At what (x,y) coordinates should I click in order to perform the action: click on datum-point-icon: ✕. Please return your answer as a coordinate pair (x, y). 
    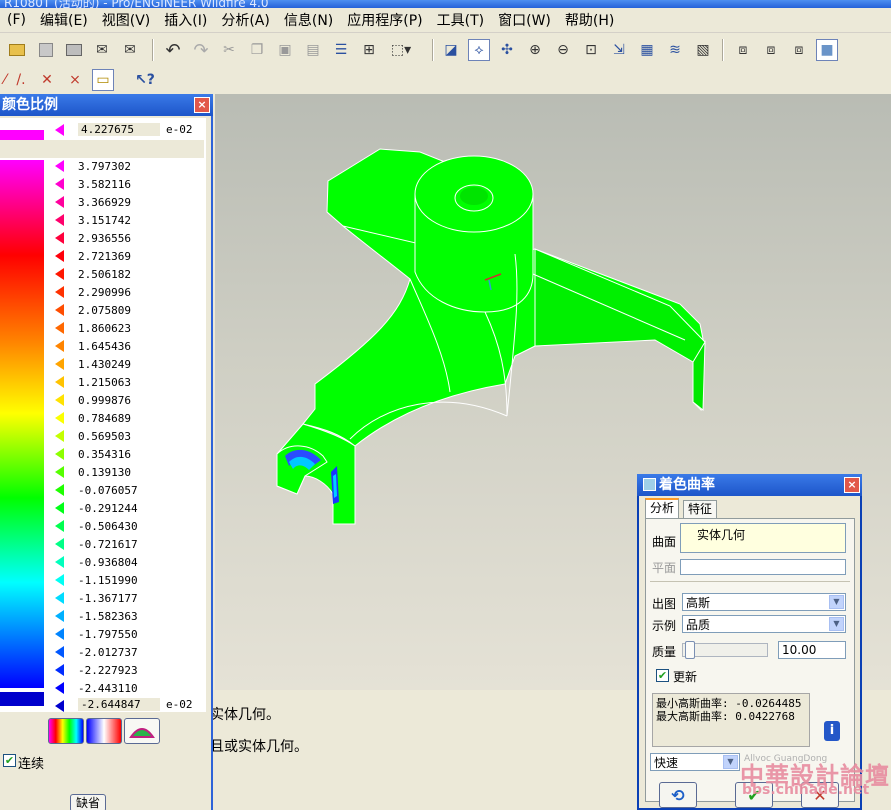
    Looking at the image, I should click on (47, 80).